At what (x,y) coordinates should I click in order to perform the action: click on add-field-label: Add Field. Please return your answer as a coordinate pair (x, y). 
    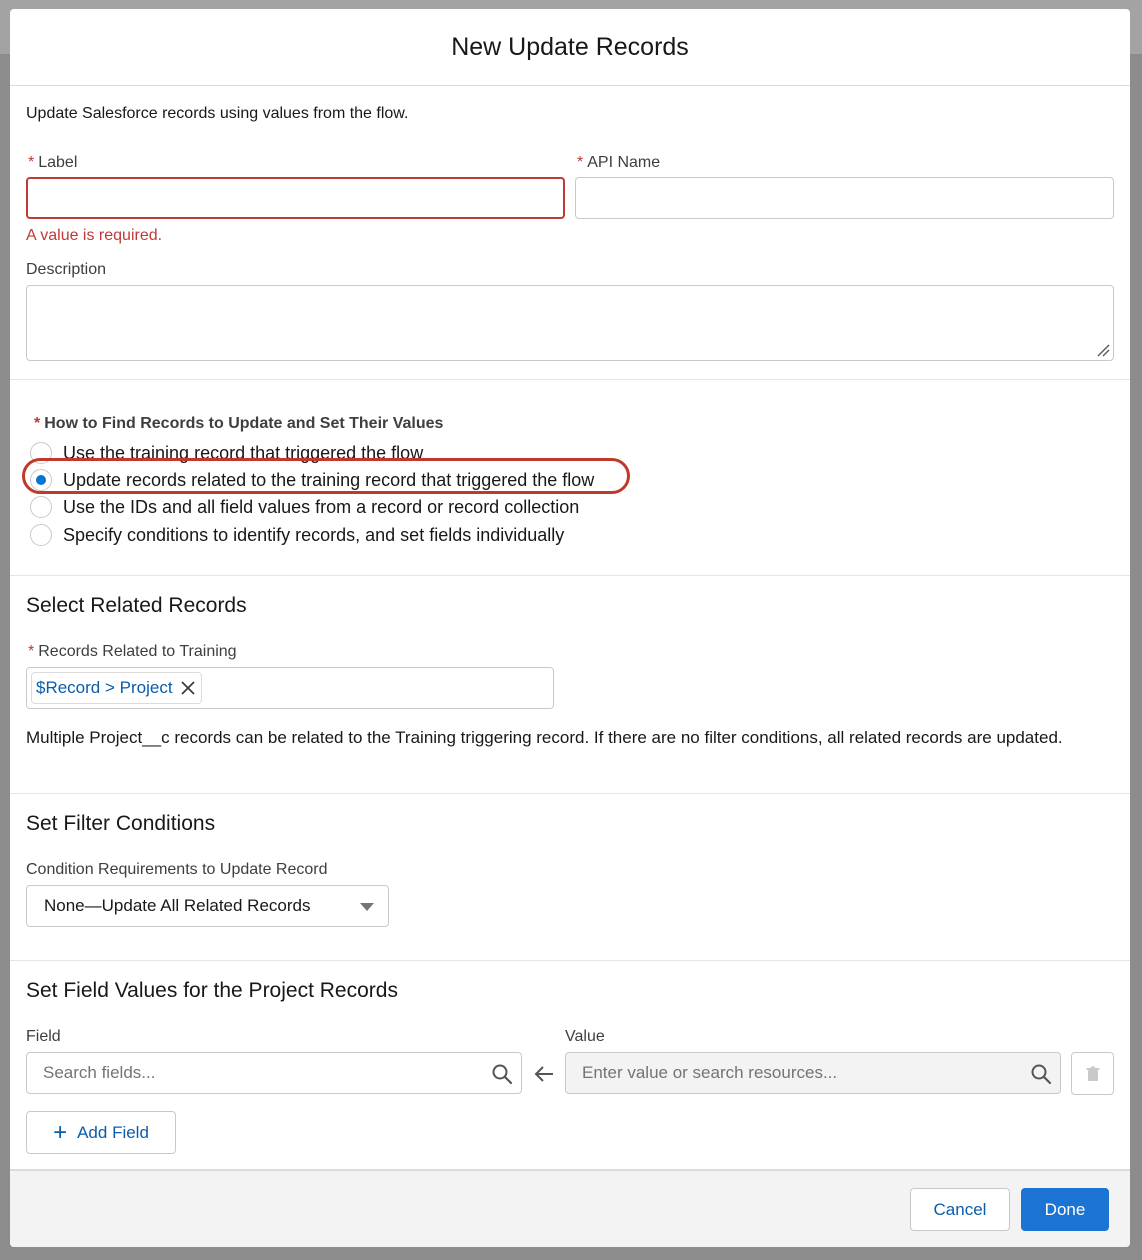
    Looking at the image, I should click on (113, 1132).